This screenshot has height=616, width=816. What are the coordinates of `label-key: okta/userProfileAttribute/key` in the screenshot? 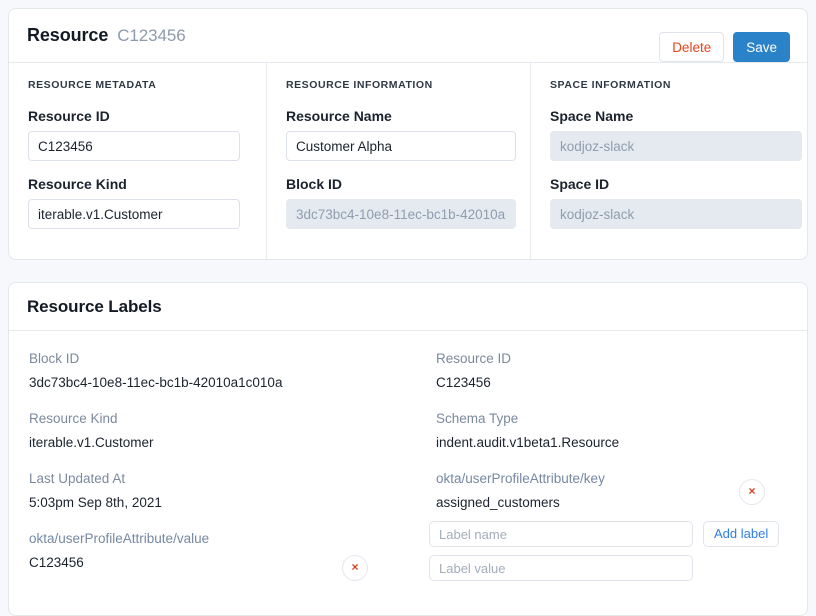 It's located at (520, 478).